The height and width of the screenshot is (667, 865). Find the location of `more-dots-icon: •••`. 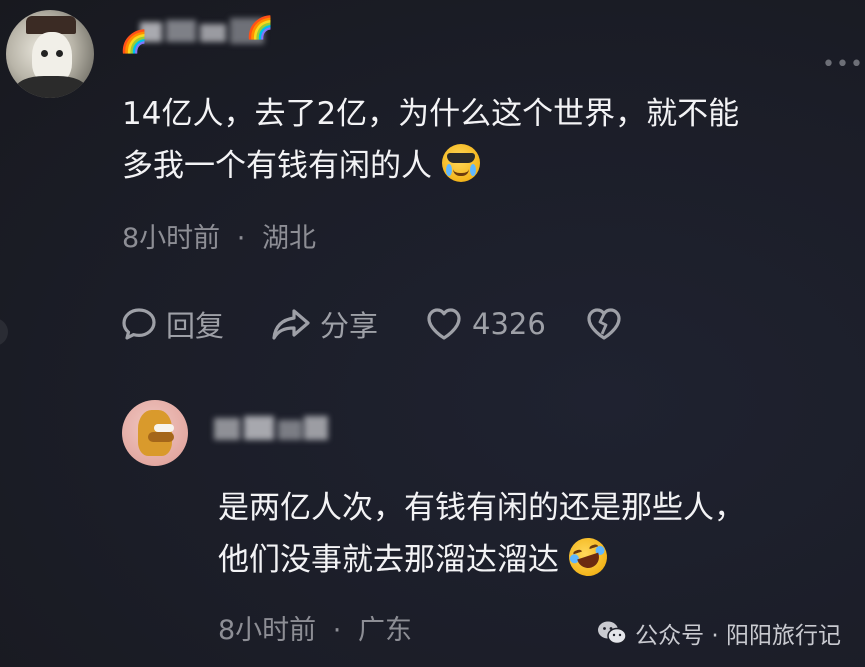

more-dots-icon: ••• is located at coordinates (843, 64).